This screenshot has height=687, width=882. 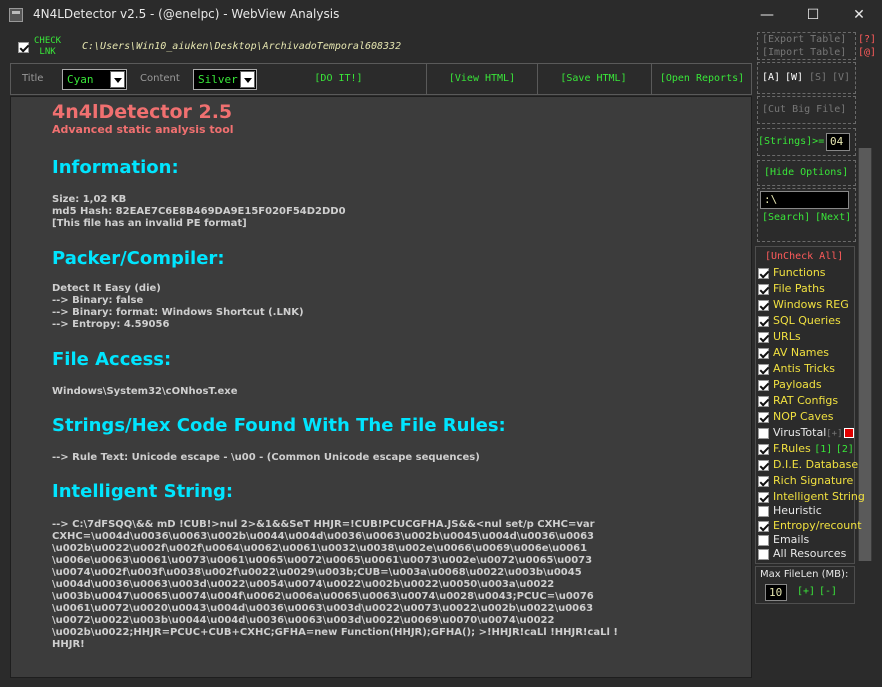 I want to click on export-table-button: [Export Table], so click(x=804, y=39).